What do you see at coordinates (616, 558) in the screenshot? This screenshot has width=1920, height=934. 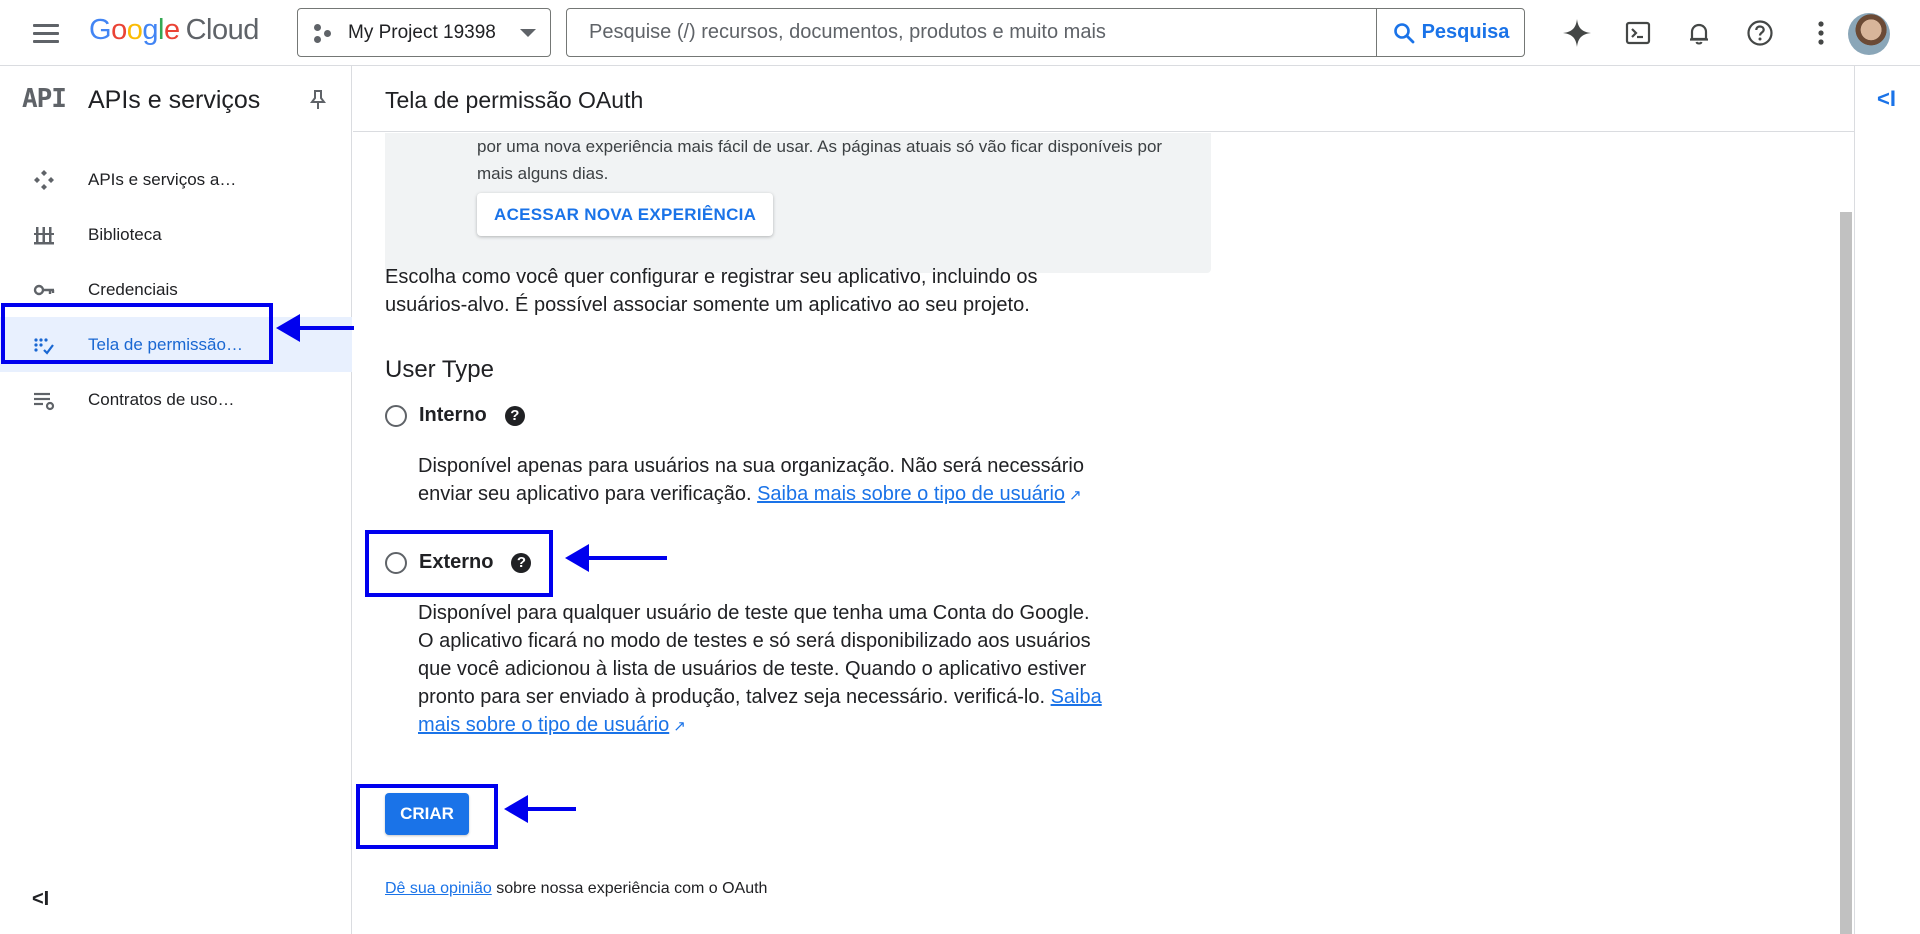 I see `annotation-arrow-external` at bounding box center [616, 558].